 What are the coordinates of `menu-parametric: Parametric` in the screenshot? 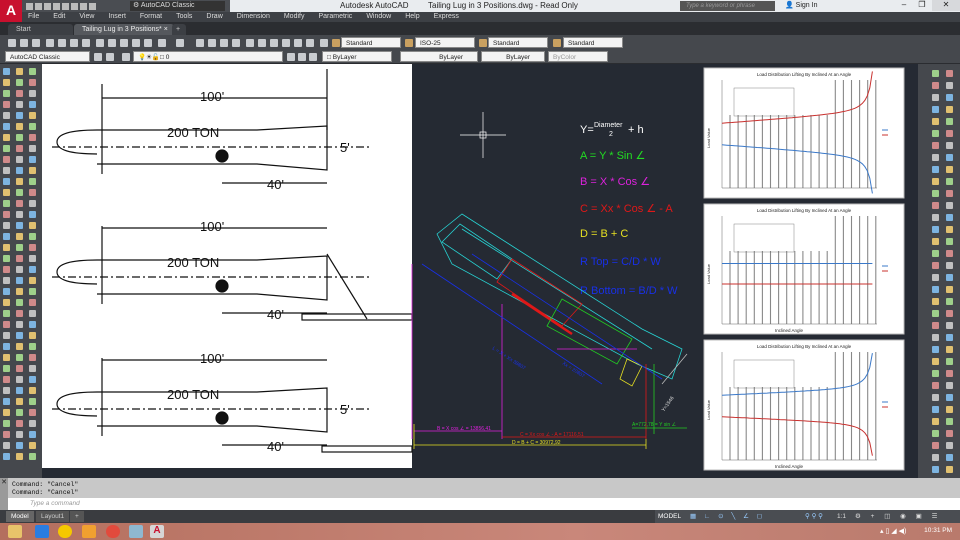 It's located at (335, 17).